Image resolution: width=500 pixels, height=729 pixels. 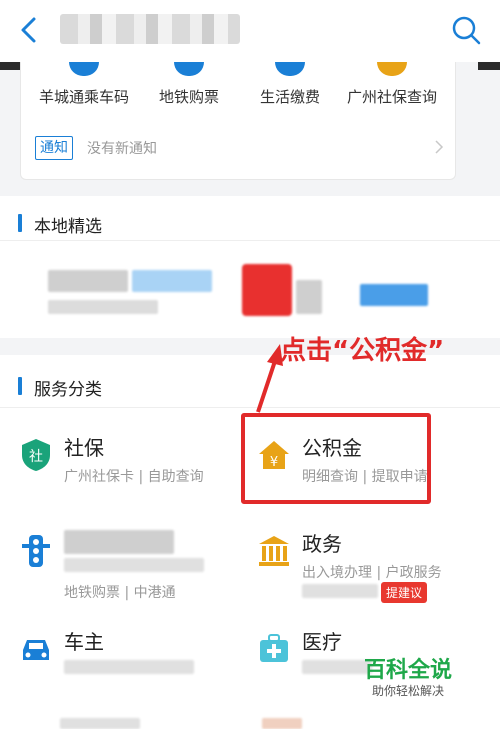 I want to click on section-title: 服务分类, so click(x=68, y=390).